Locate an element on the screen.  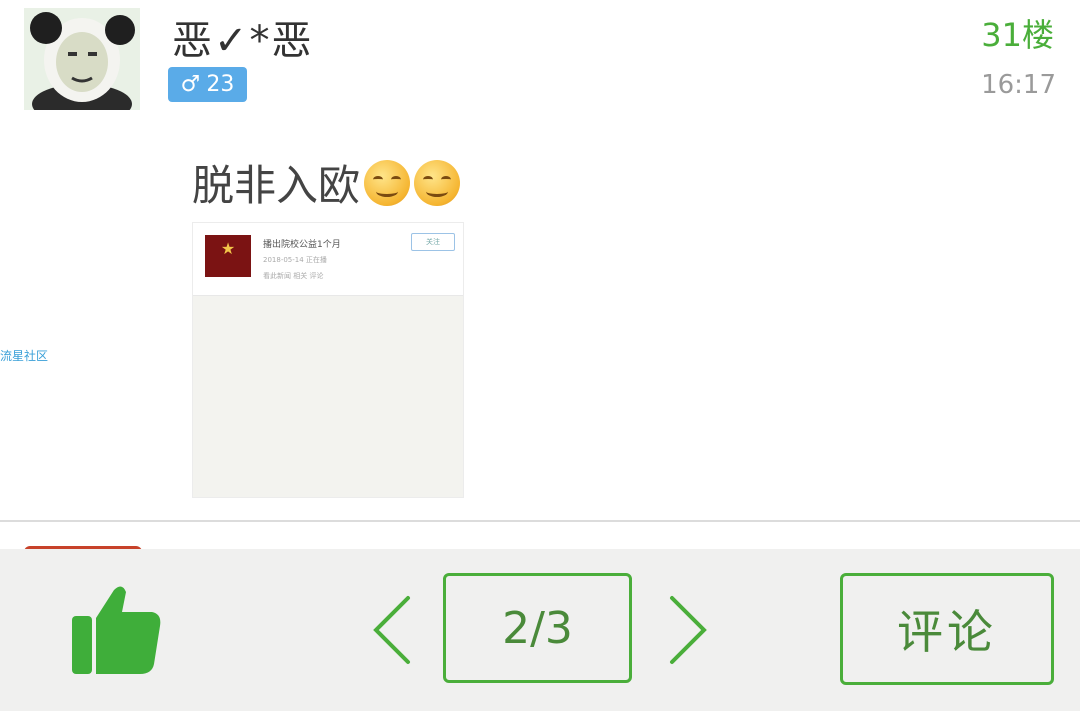
gender-age-badge: ♂ 23 is located at coordinates (207, 84).